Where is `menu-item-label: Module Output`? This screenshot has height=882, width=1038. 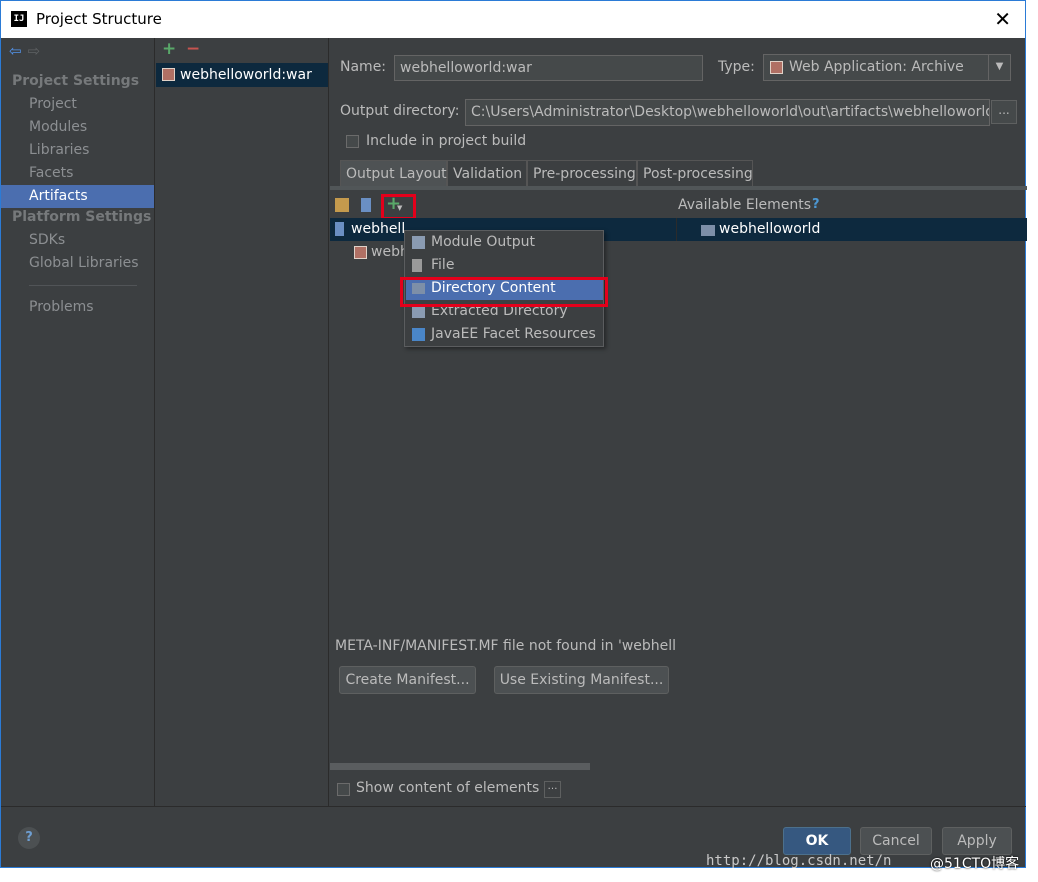
menu-item-label: Module Output is located at coordinates (483, 242).